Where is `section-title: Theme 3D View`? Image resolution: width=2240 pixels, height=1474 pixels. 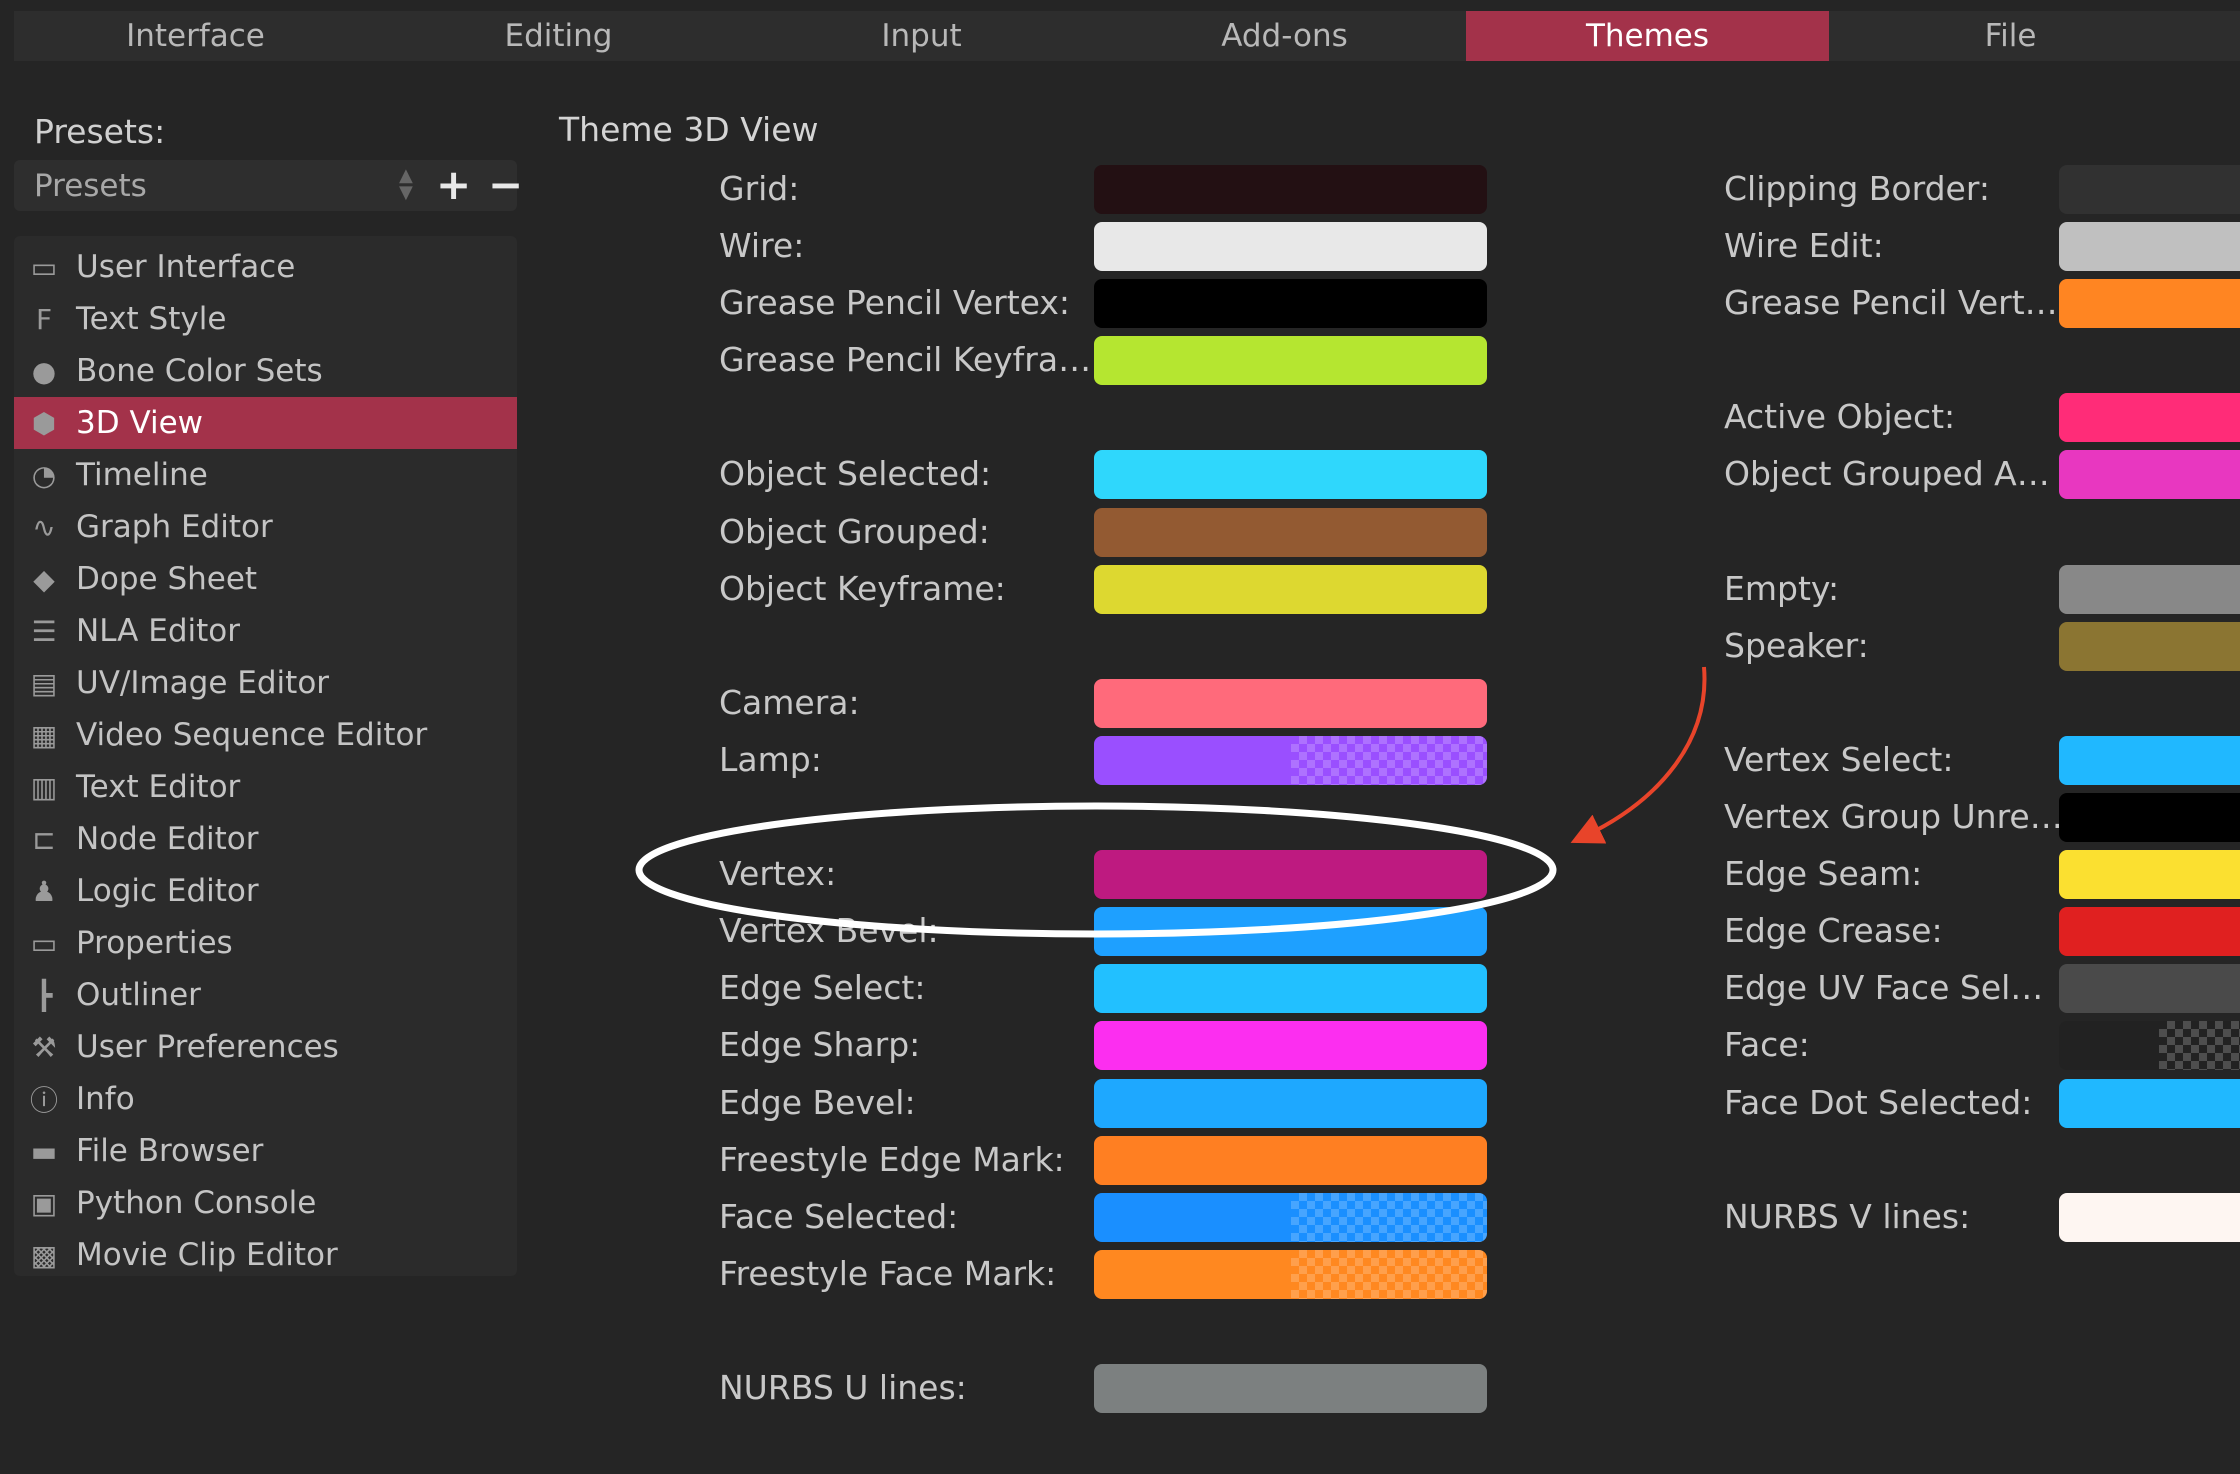 section-title: Theme 3D View is located at coordinates (689, 129).